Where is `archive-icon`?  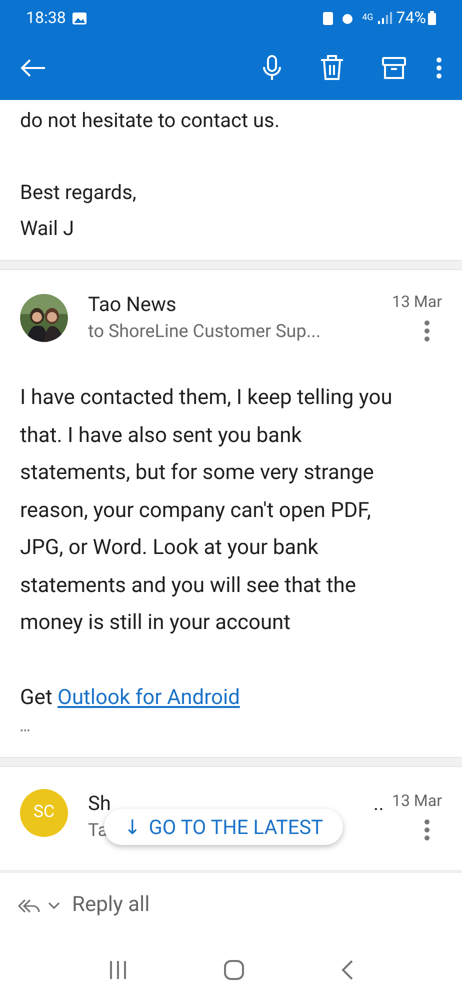 archive-icon is located at coordinates (394, 68).